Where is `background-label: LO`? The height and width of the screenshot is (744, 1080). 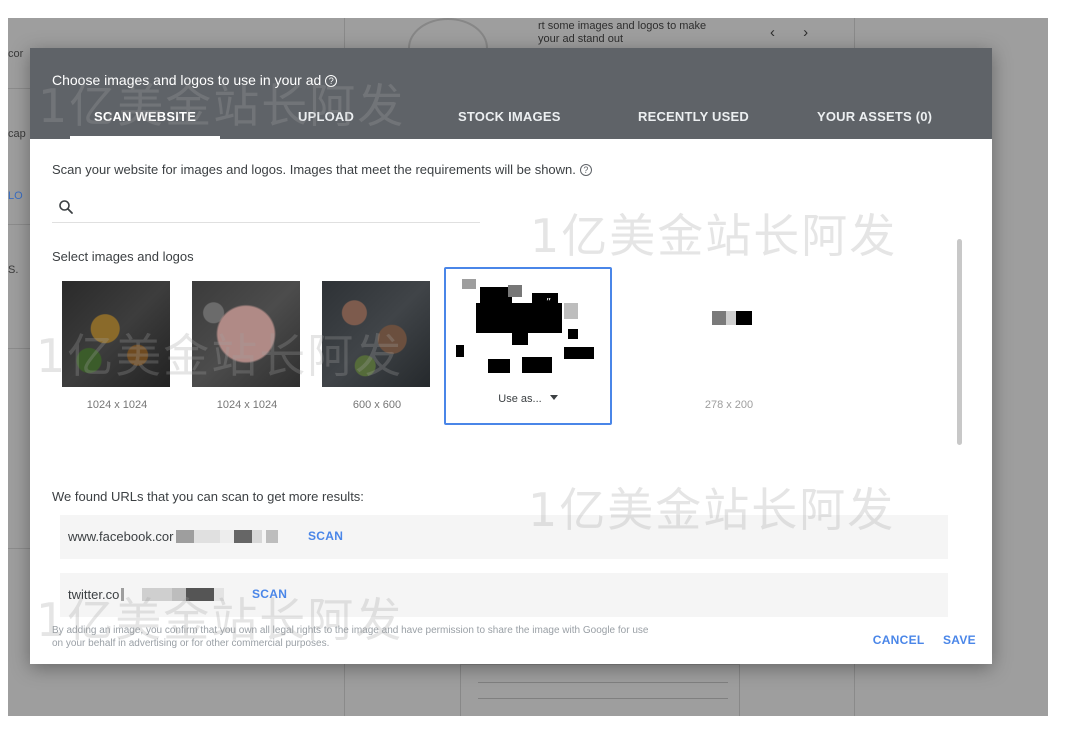 background-label: LO is located at coordinates (15, 196).